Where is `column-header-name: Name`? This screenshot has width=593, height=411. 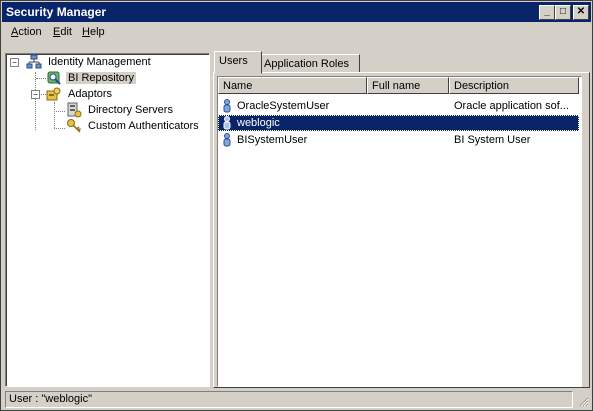
column-header-name: Name is located at coordinates (292, 85).